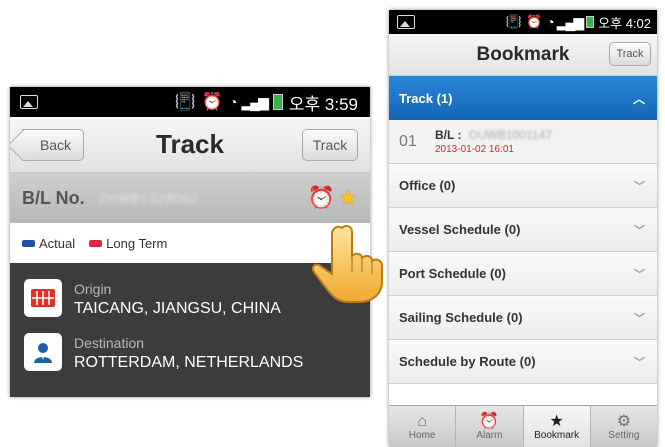 This screenshot has height=447, width=665. I want to click on status-time: 오후 4:02, so click(624, 23).